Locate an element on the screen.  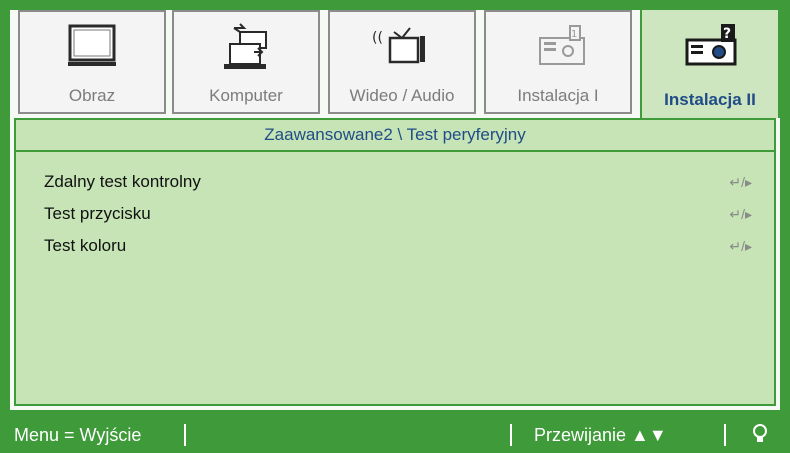
menu-item-label: Zdalny test kontrolny is located at coordinates (122, 181).